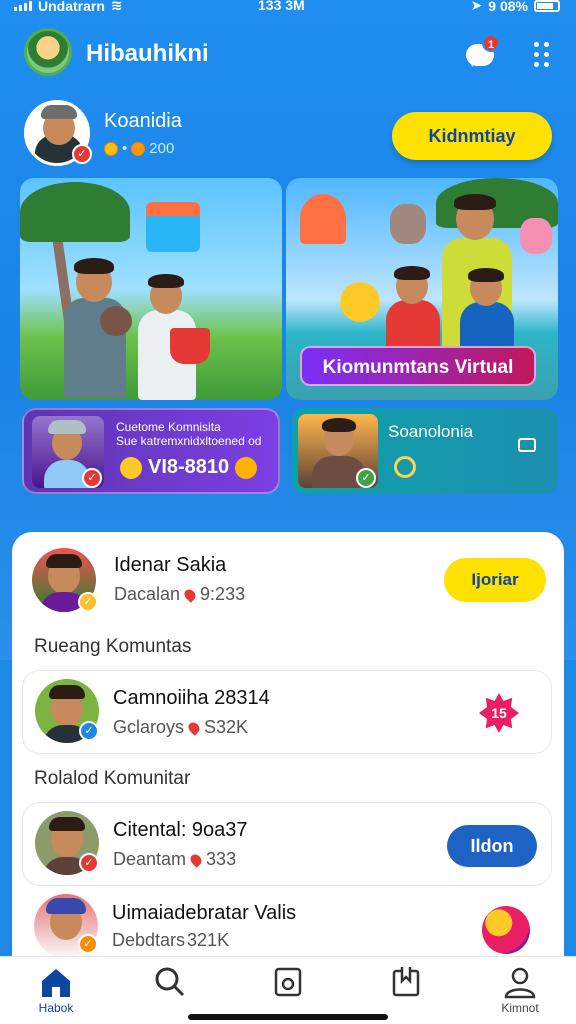 This screenshot has width=576, height=1024. Describe the element at coordinates (226, 727) in the screenshot. I see `community-sub-value: S32K` at that location.